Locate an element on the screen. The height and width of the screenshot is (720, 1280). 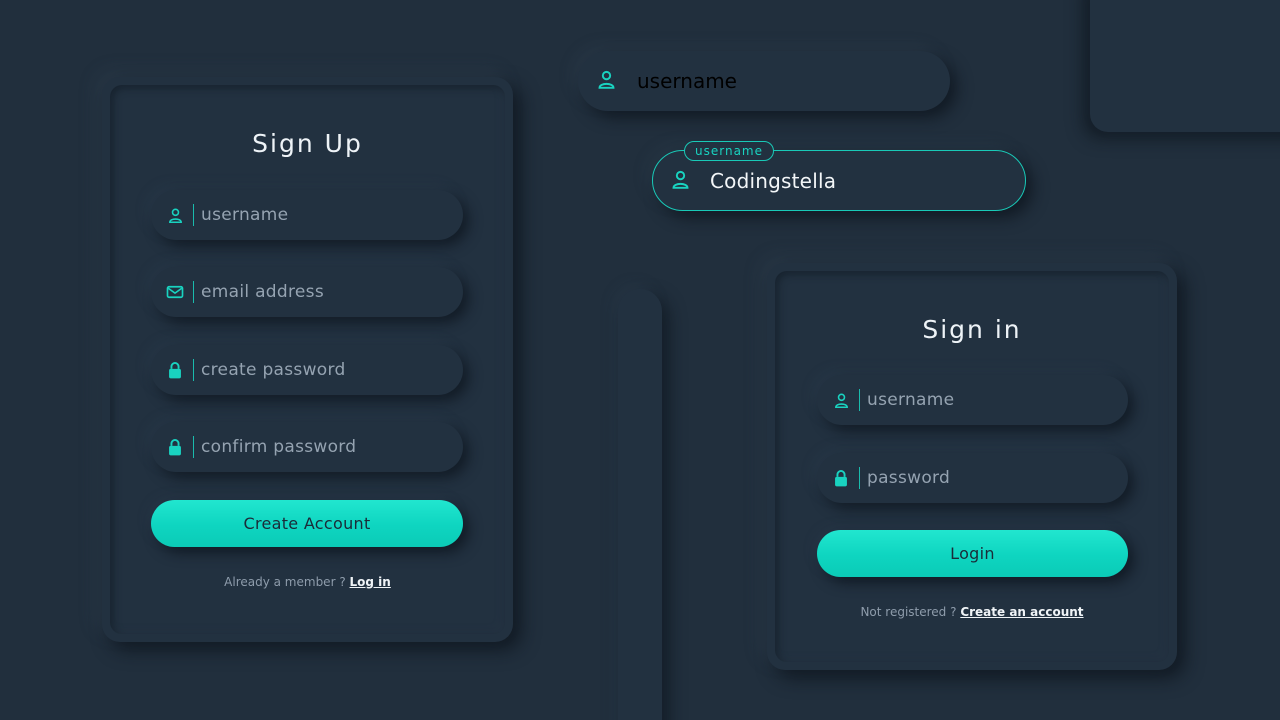
login-button: Login is located at coordinates (972, 553).